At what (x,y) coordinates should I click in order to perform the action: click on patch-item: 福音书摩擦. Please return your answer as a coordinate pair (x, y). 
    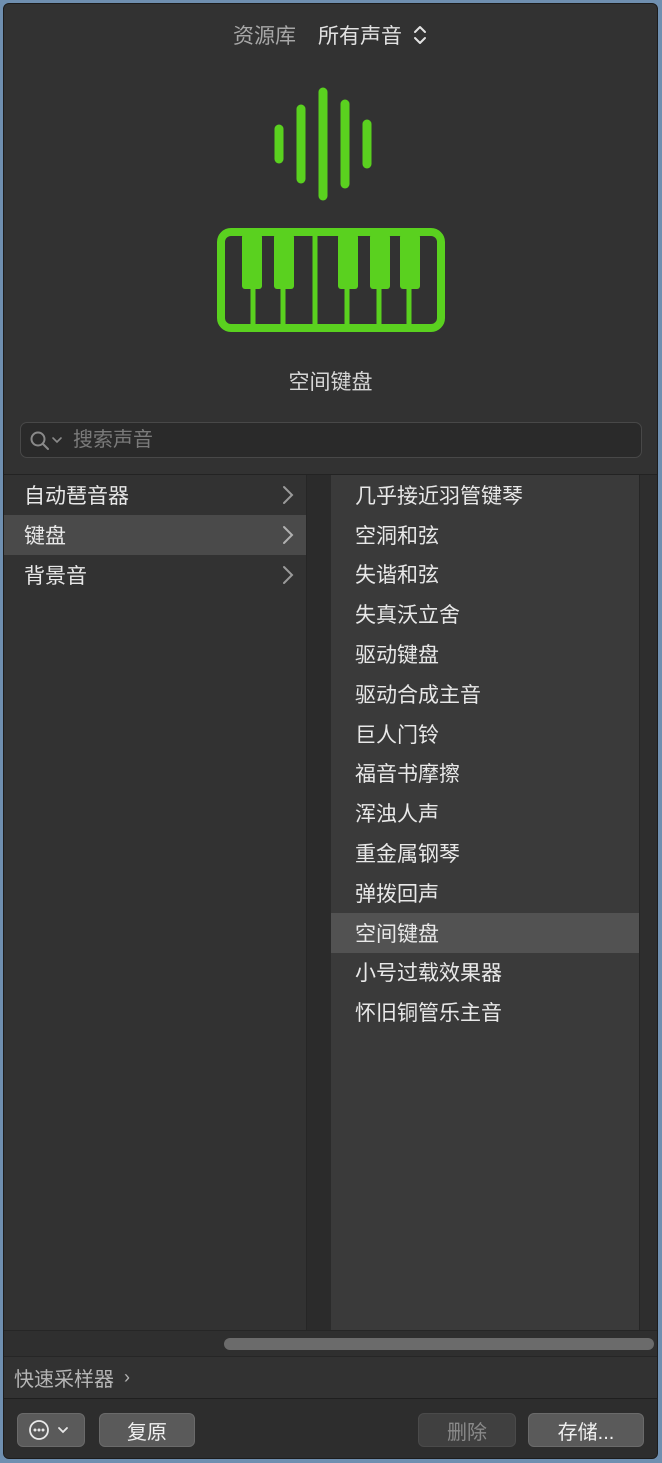
    Looking at the image, I should click on (485, 774).